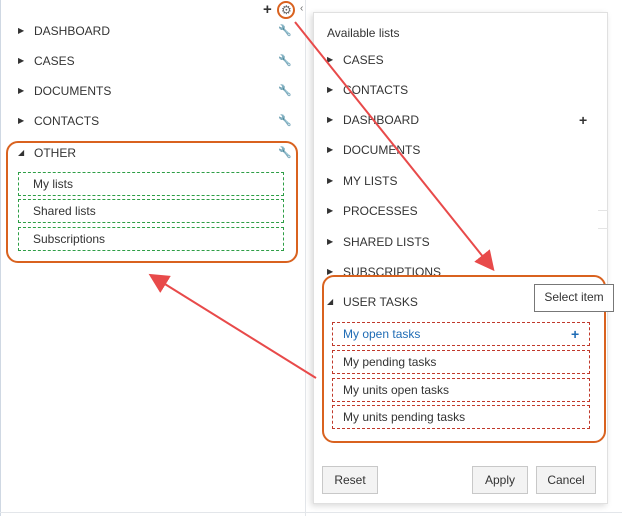  I want to click on arrow-to-other-section, so click(232, 326).